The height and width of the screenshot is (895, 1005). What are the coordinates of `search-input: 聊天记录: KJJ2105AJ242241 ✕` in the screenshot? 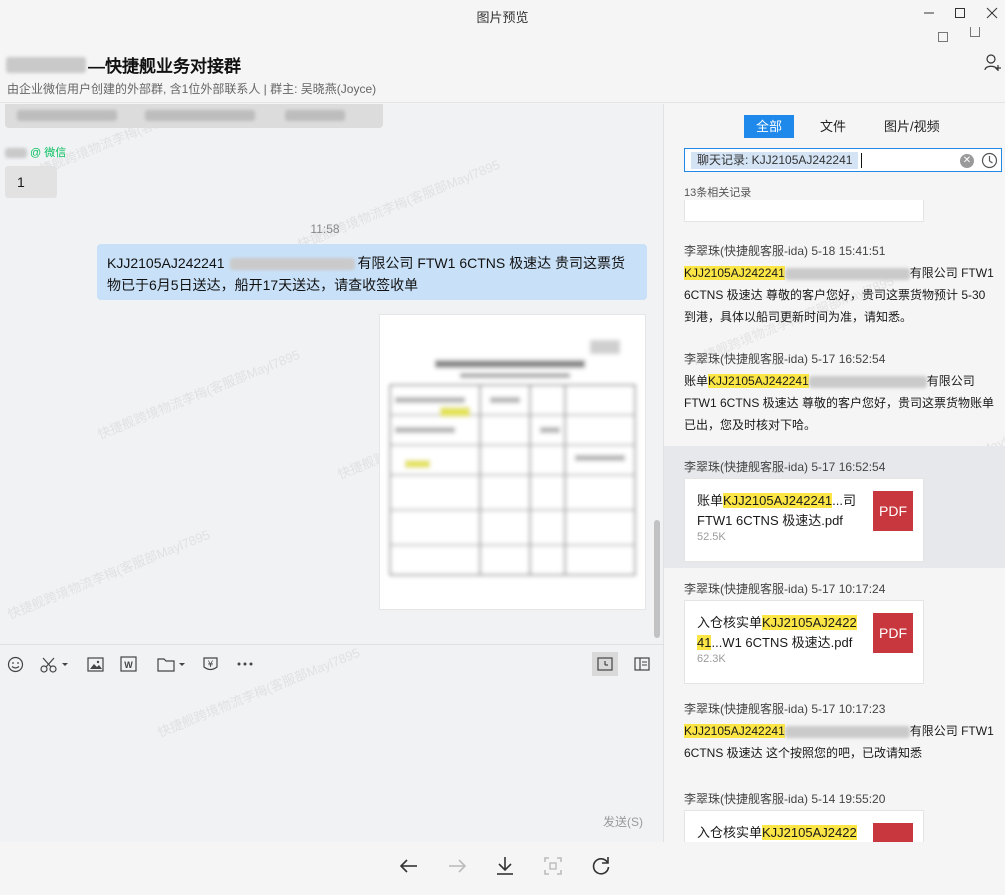 It's located at (843, 160).